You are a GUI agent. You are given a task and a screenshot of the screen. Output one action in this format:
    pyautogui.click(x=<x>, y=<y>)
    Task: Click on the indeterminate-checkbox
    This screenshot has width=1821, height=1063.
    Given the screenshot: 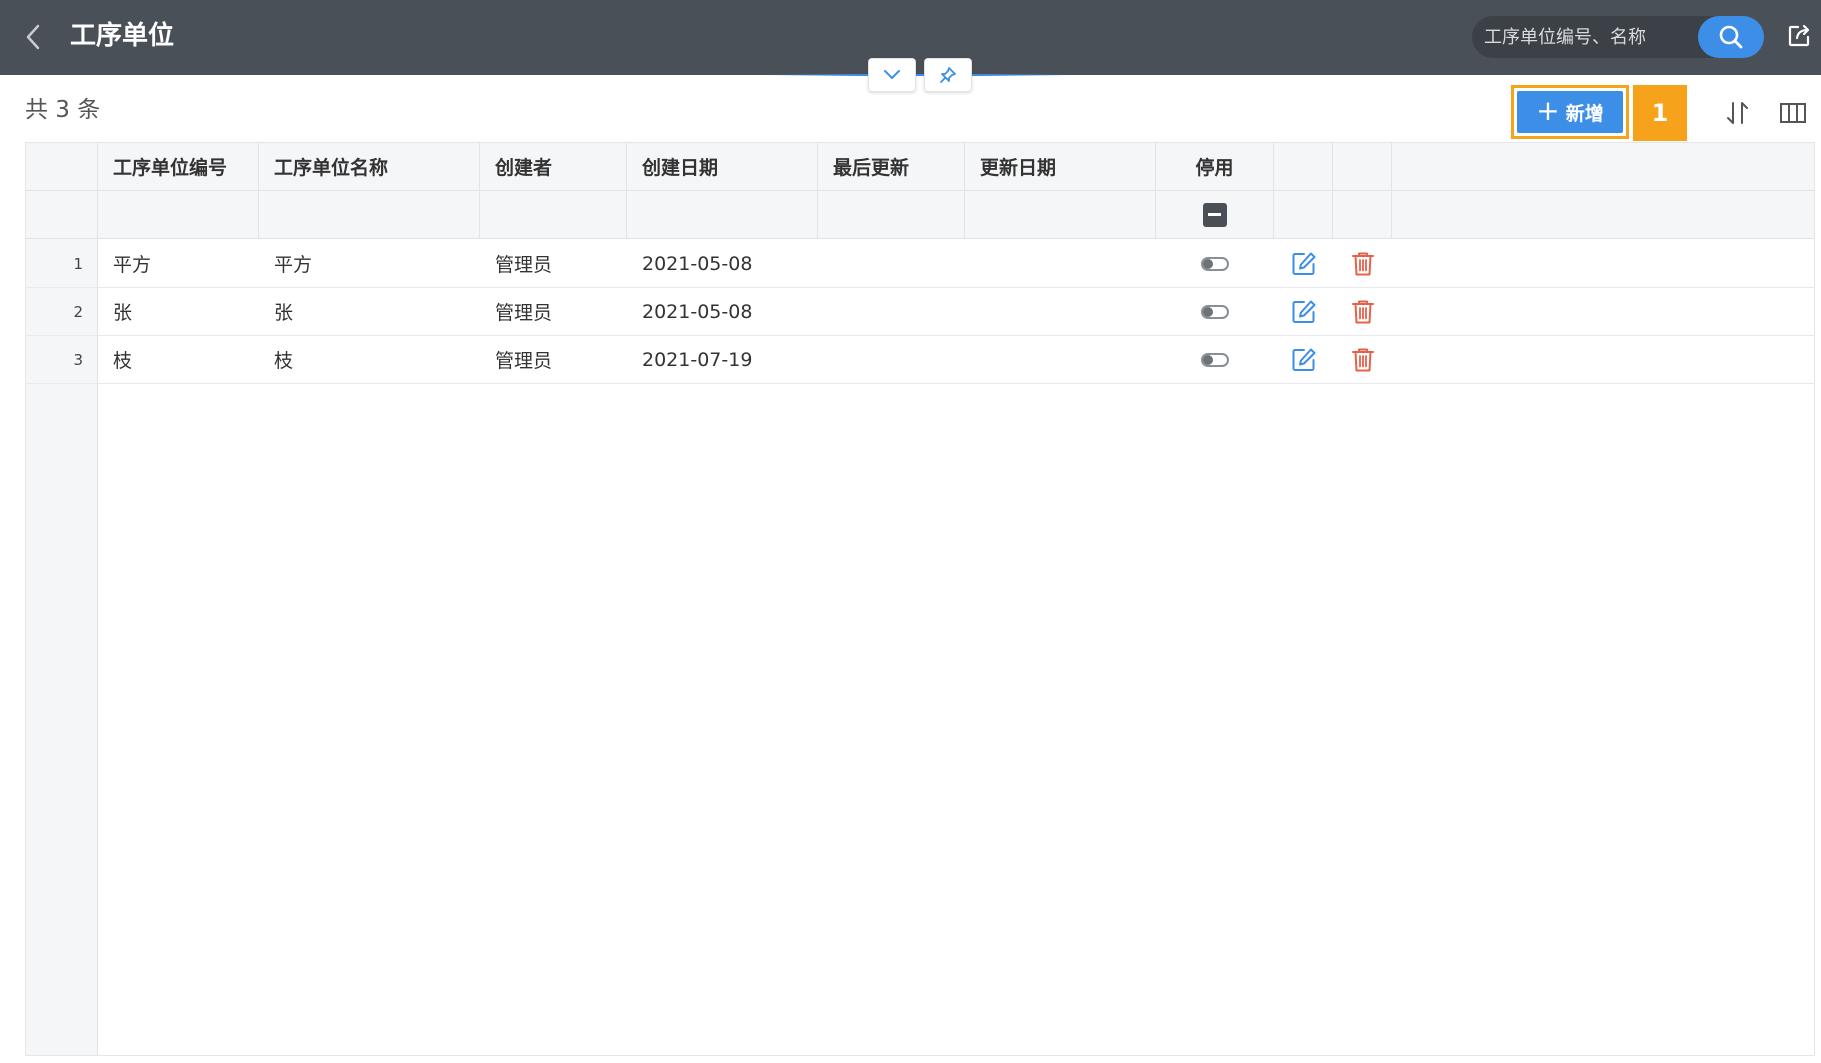 What is the action you would take?
    pyautogui.click(x=1214, y=214)
    